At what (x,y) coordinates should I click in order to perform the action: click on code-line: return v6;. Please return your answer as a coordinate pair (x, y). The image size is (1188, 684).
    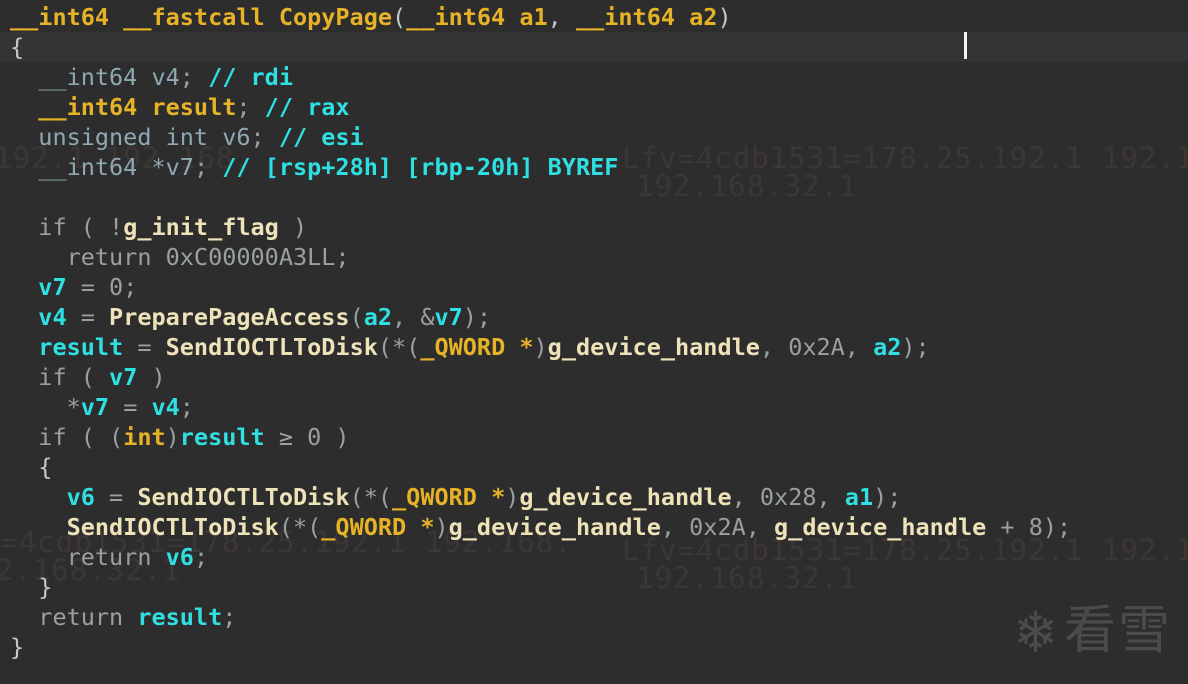
    Looking at the image, I should click on (599, 557).